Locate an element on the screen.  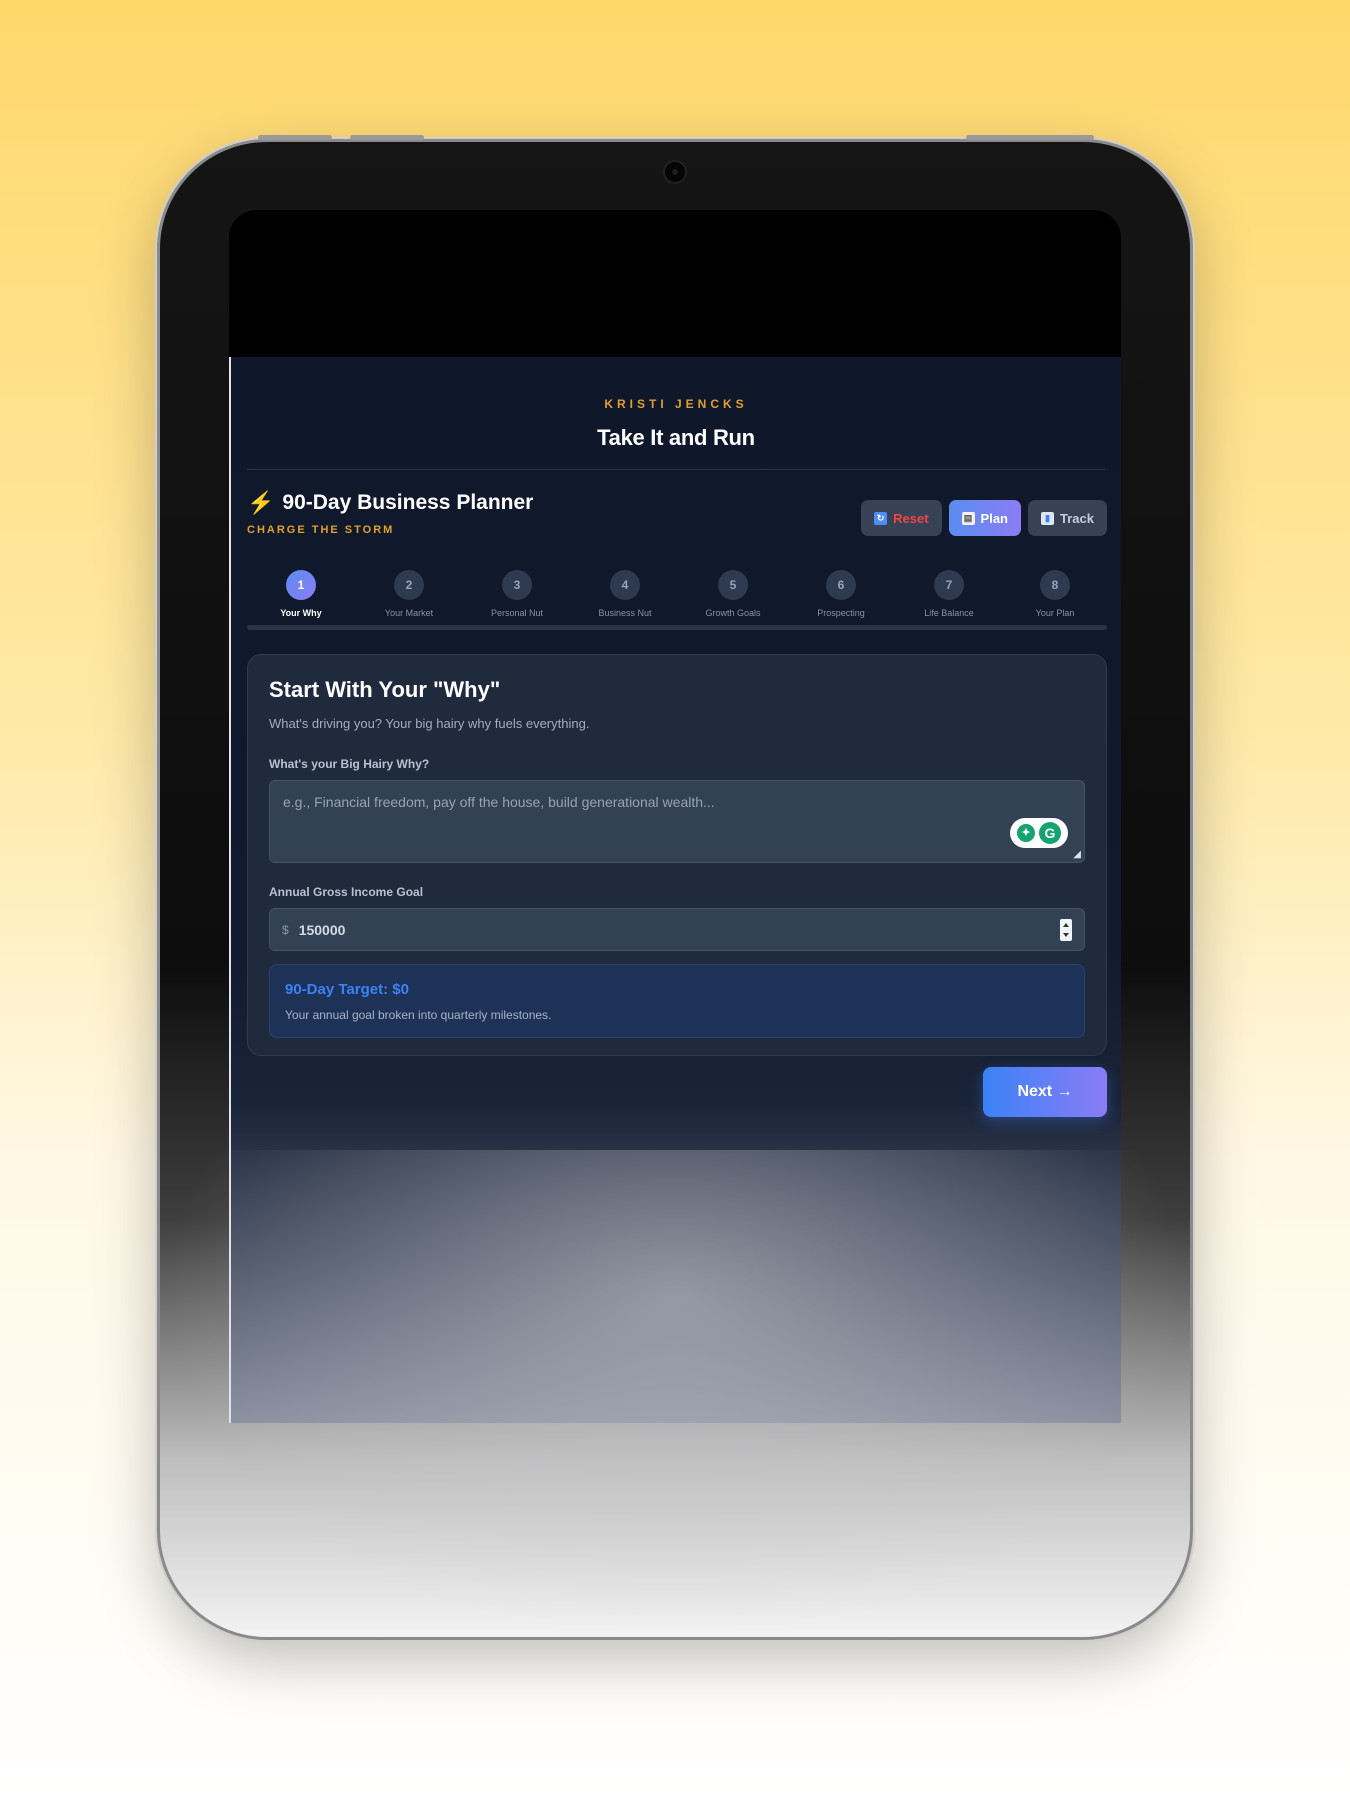
step-label: Growth Goals is located at coordinates (733, 613).